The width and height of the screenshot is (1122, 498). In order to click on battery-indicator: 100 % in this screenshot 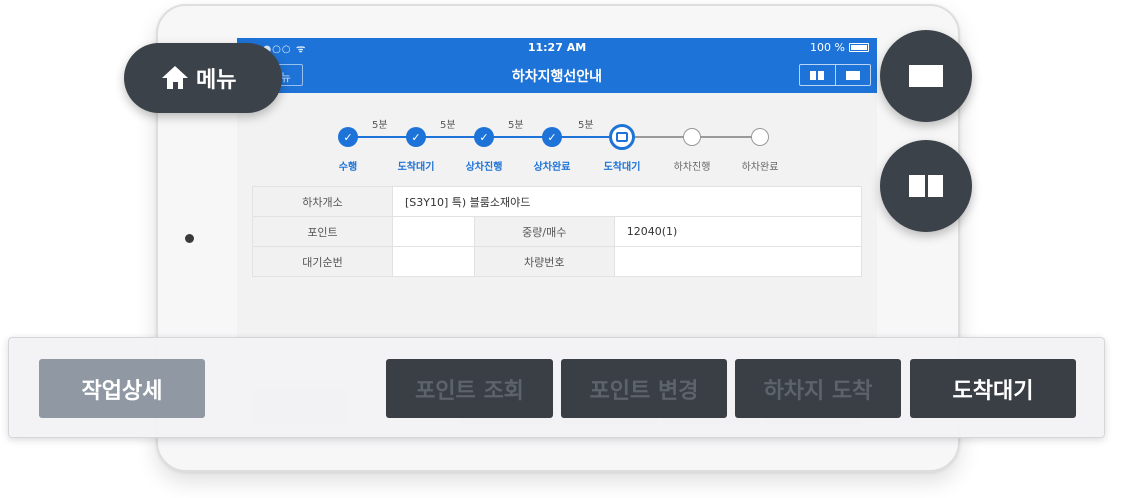, I will do `click(839, 47)`.